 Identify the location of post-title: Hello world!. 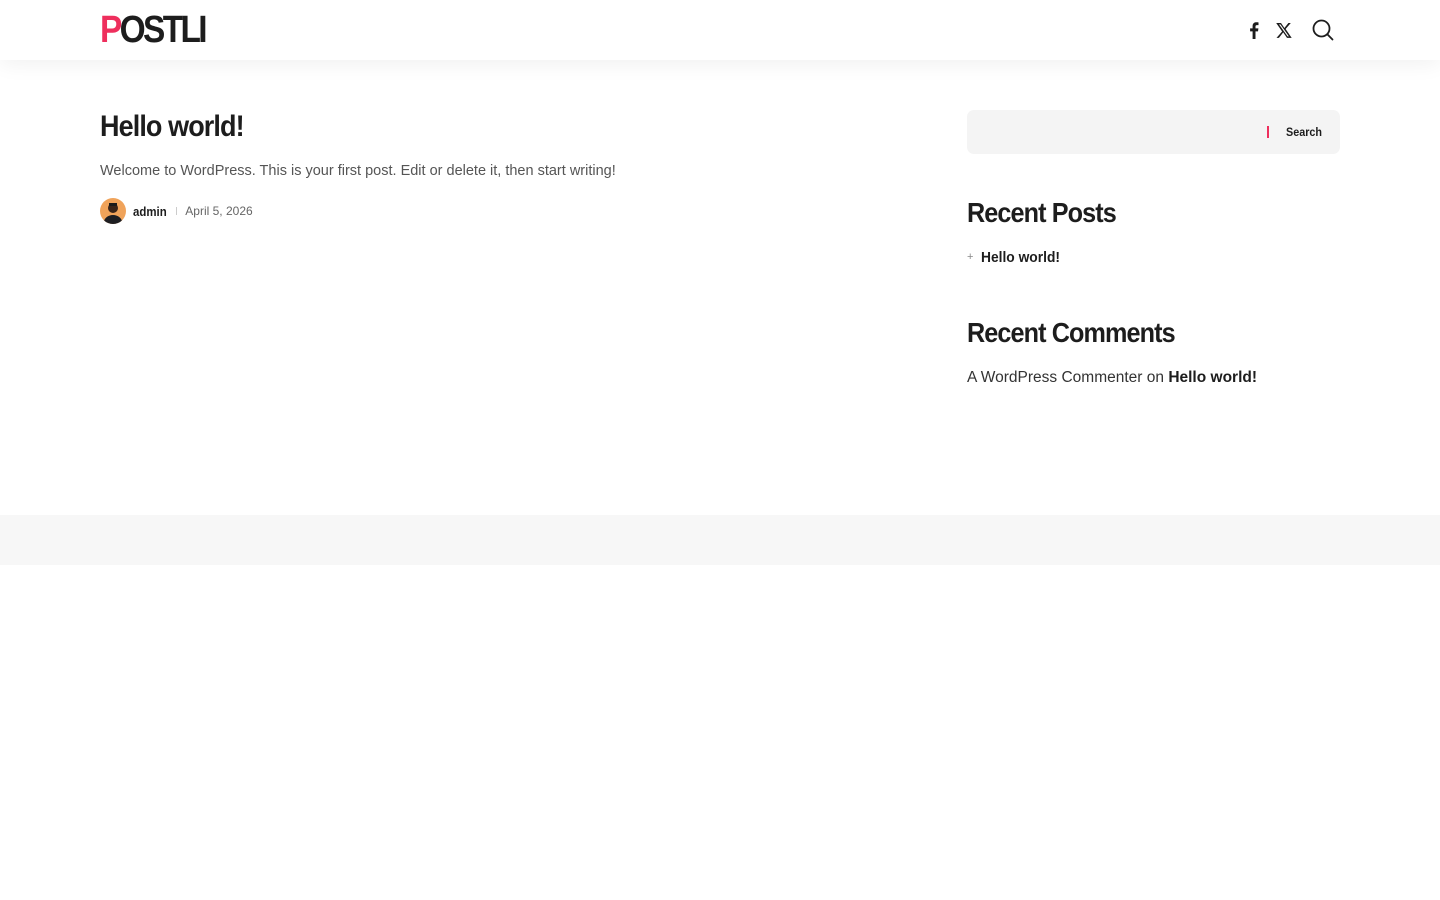
(460, 127).